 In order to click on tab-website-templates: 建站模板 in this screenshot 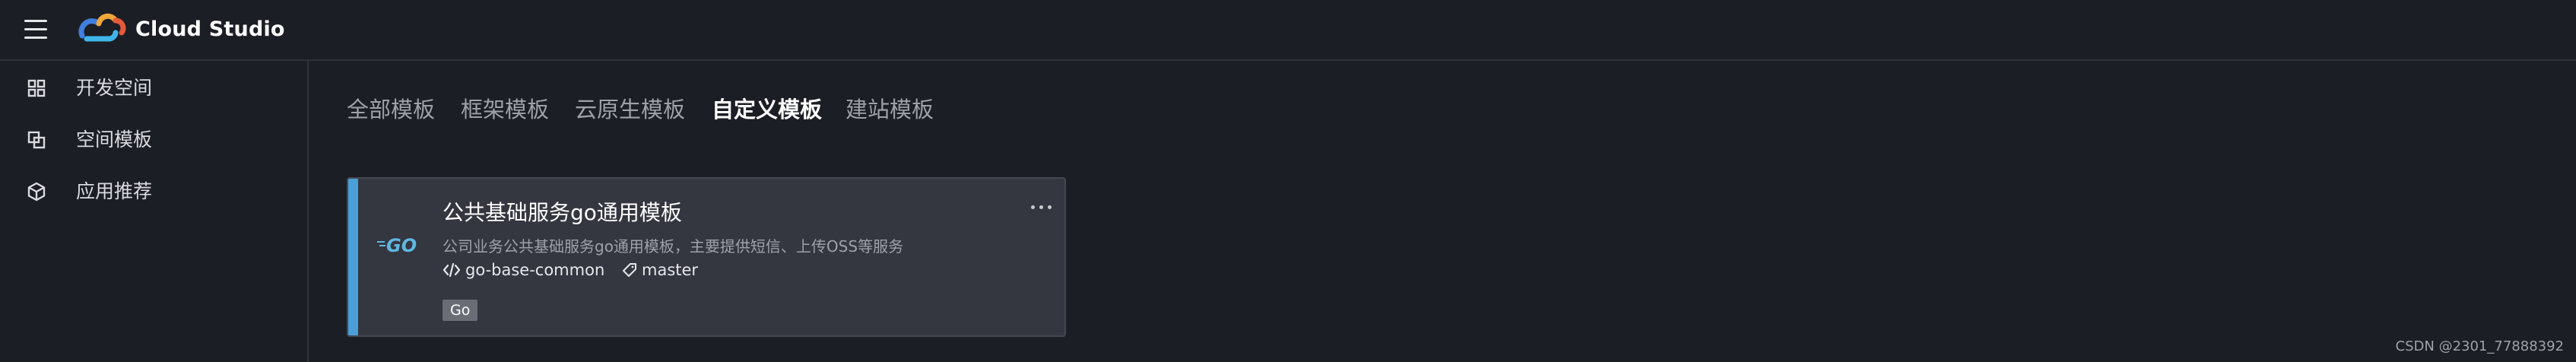, I will do `click(890, 109)`.